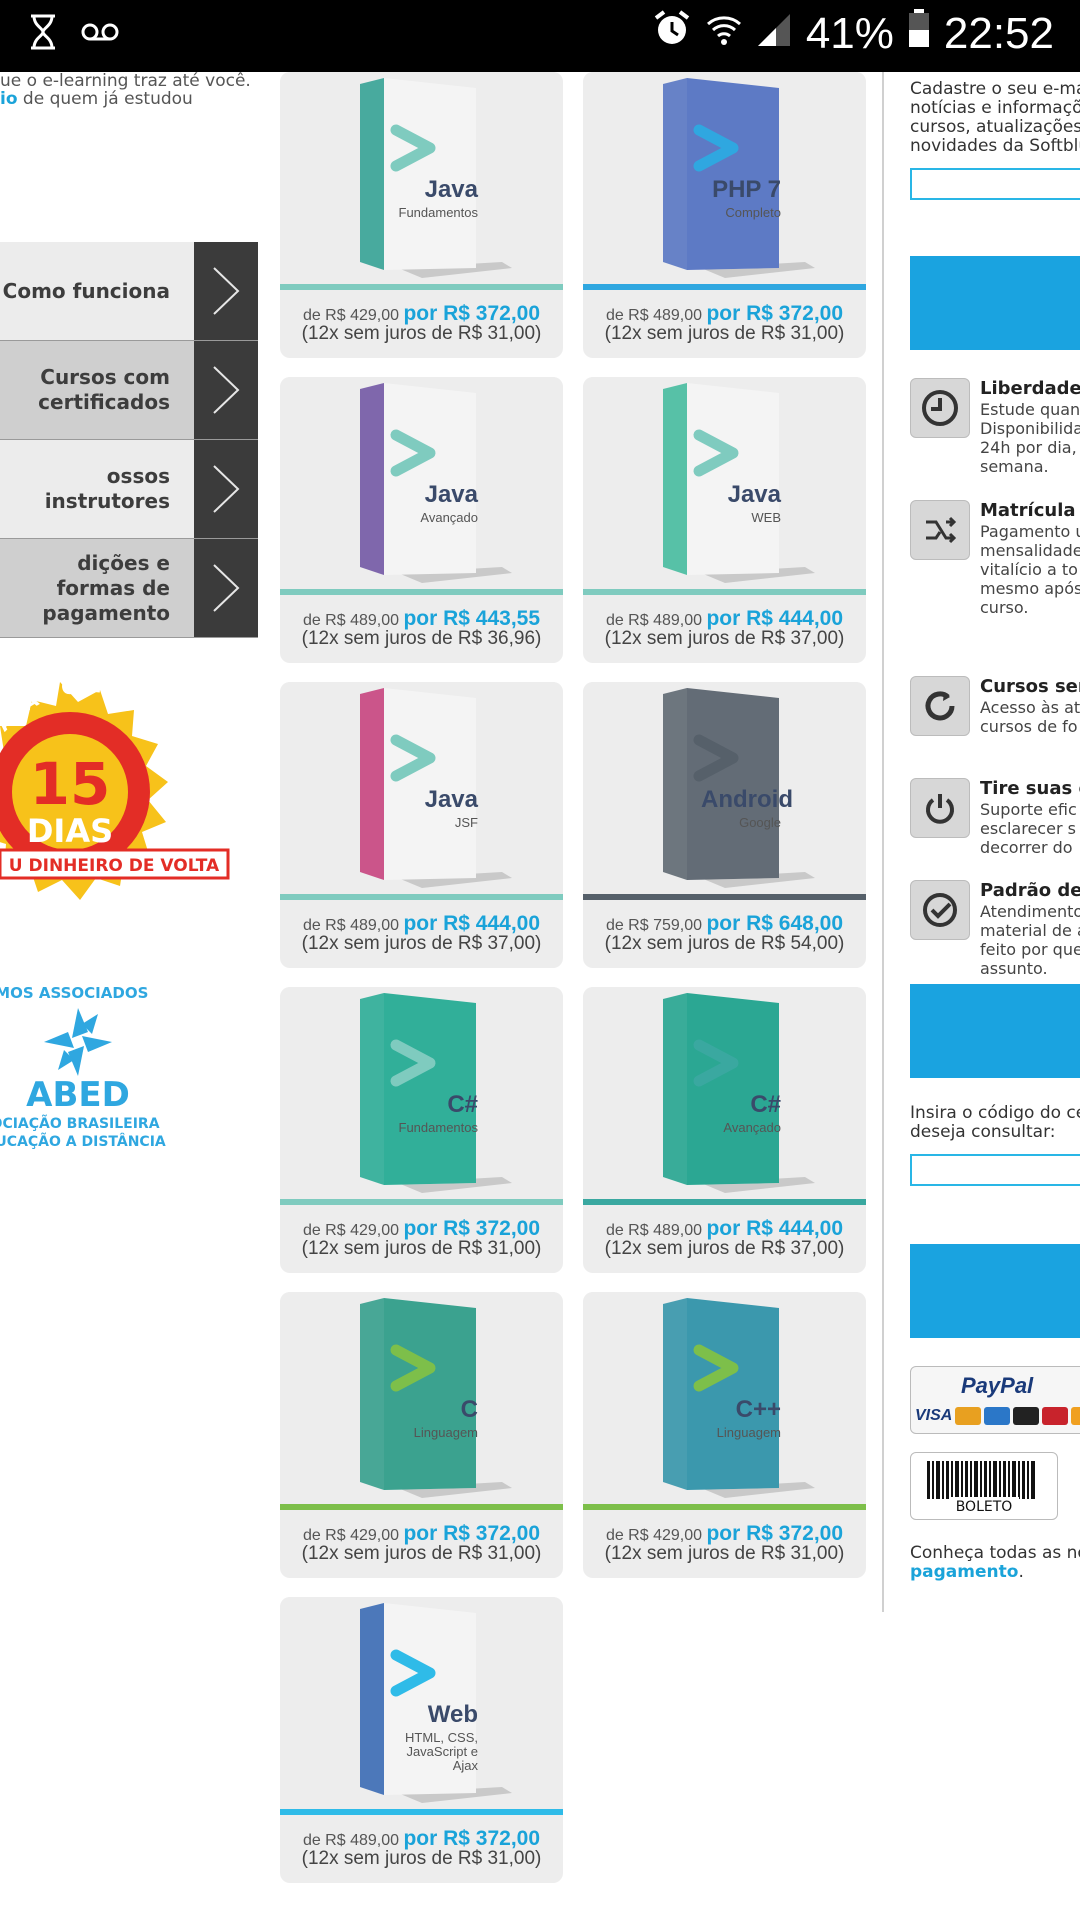 This screenshot has height=1920, width=1080. What do you see at coordinates (129, 291) in the screenshot?
I see `menu-item-como-funciona: Como funciona` at bounding box center [129, 291].